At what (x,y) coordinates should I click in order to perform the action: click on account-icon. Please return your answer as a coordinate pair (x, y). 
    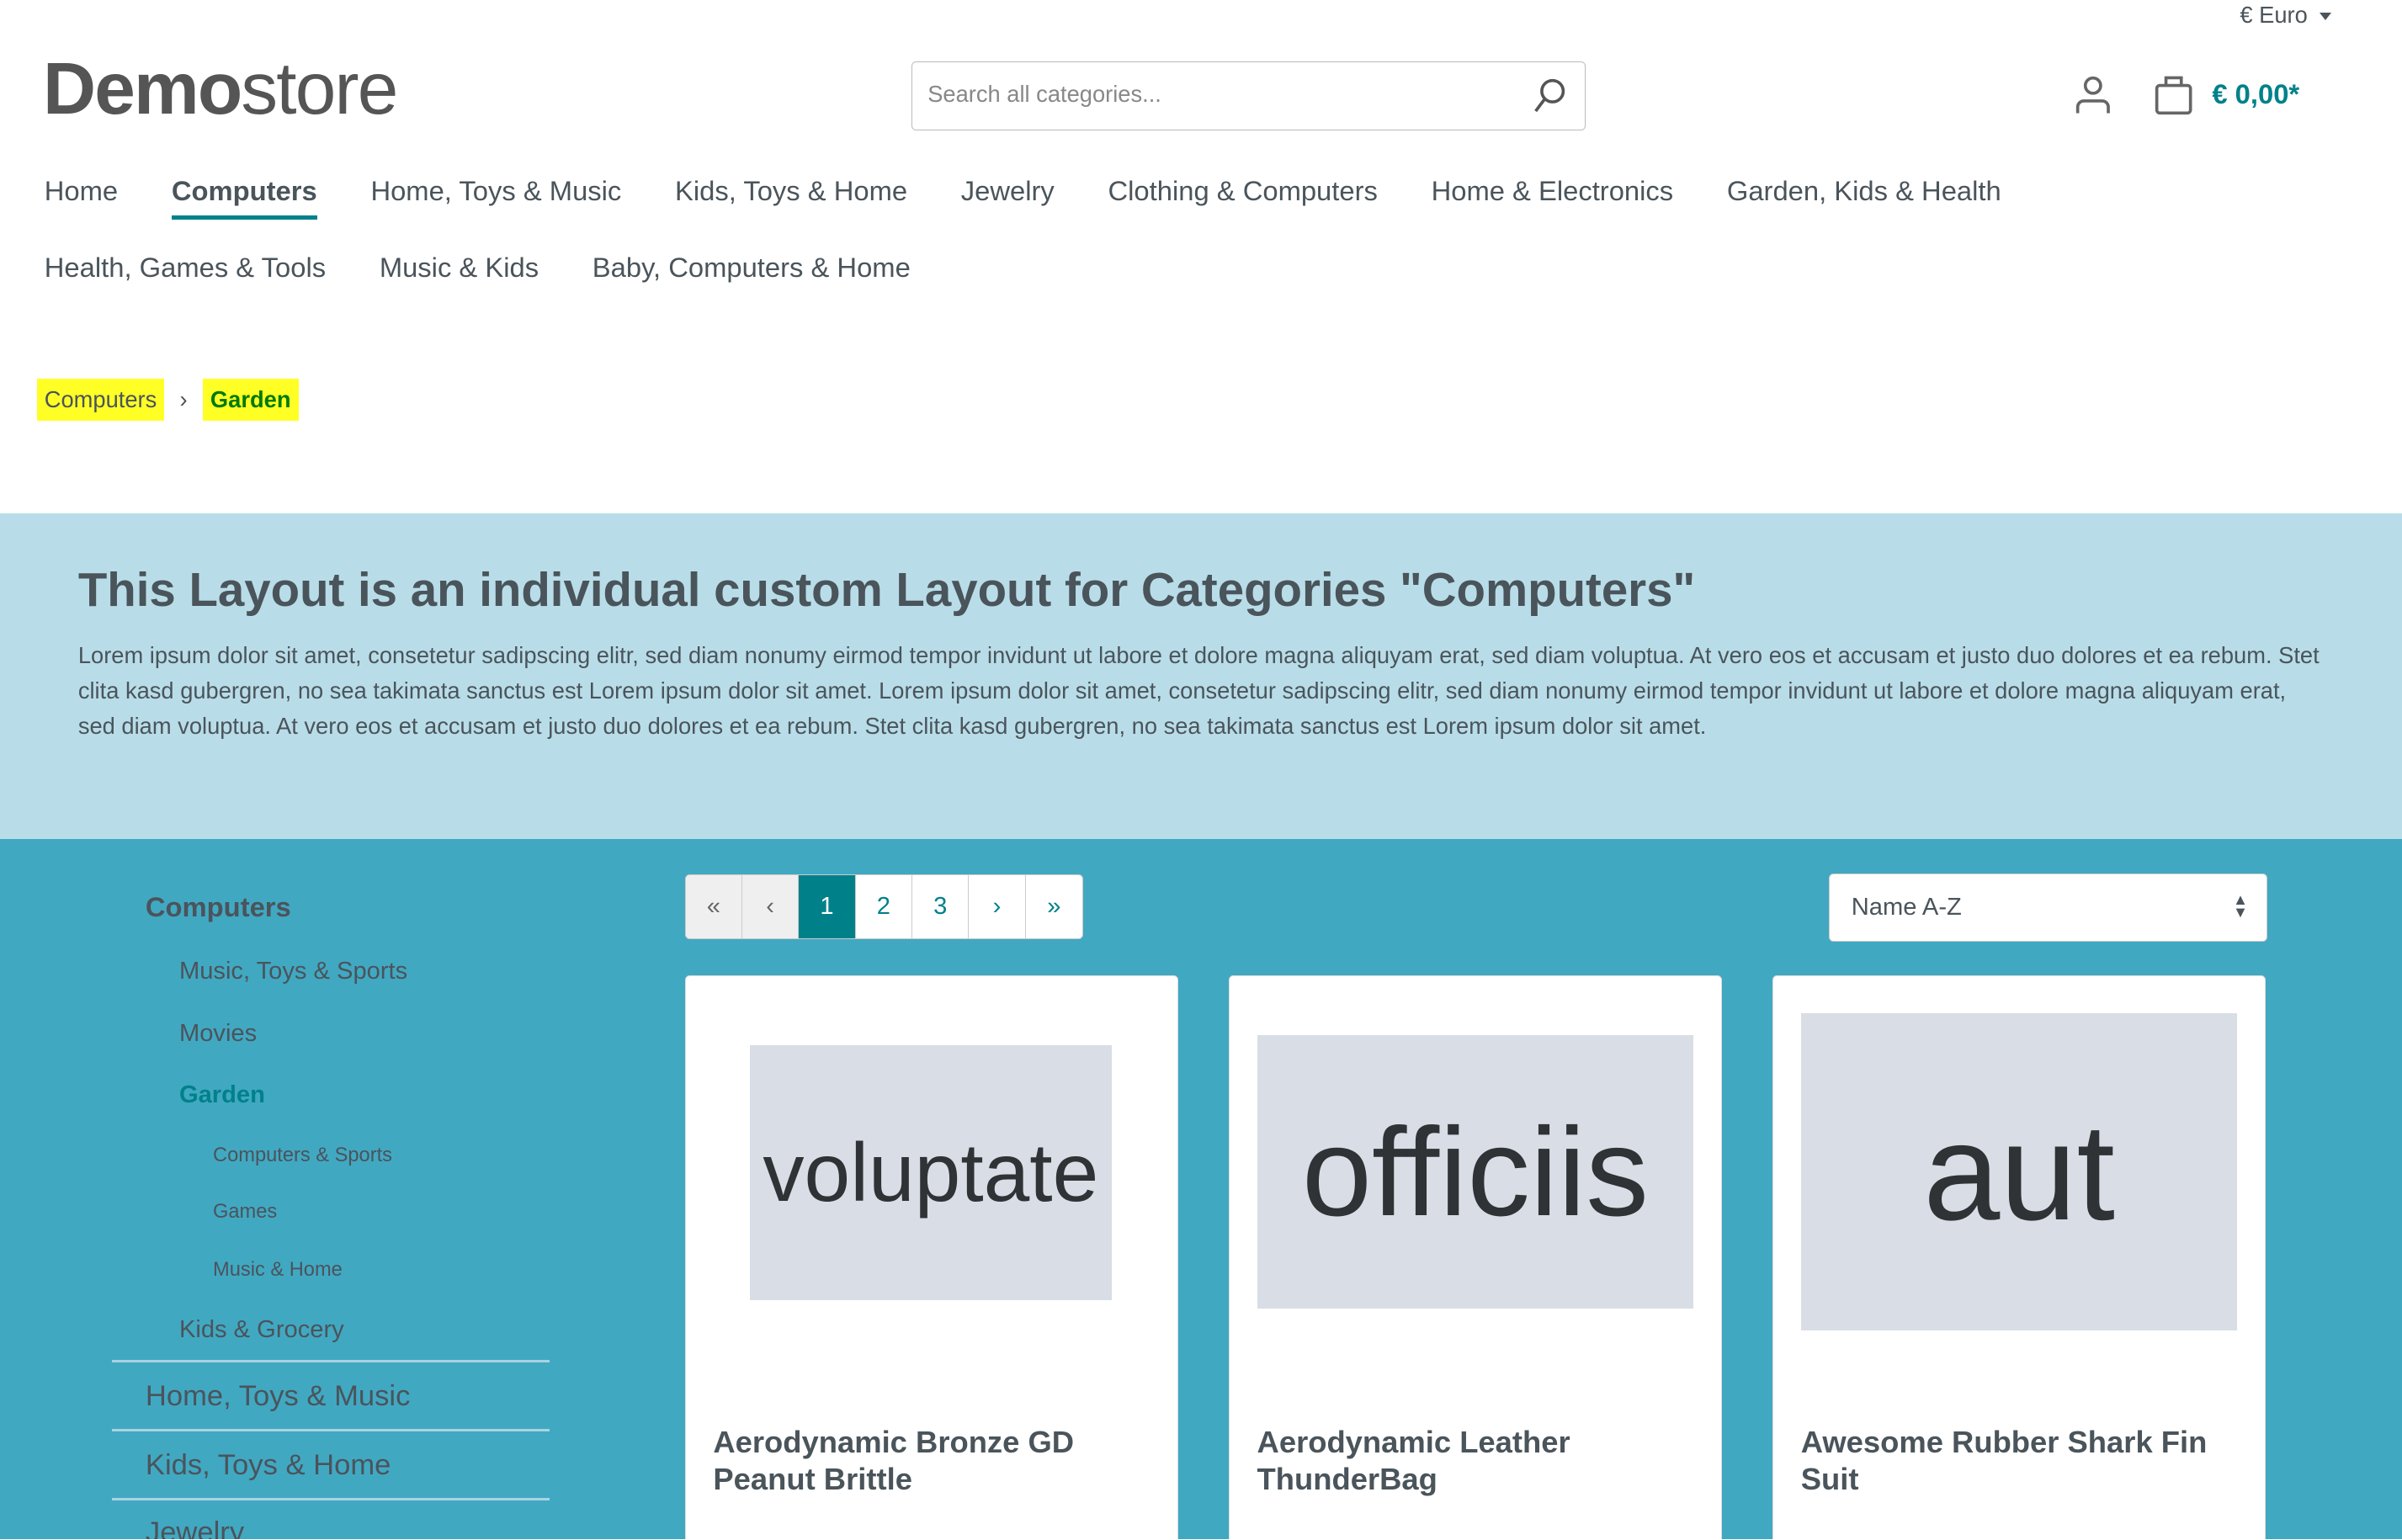
    Looking at the image, I should click on (2093, 98).